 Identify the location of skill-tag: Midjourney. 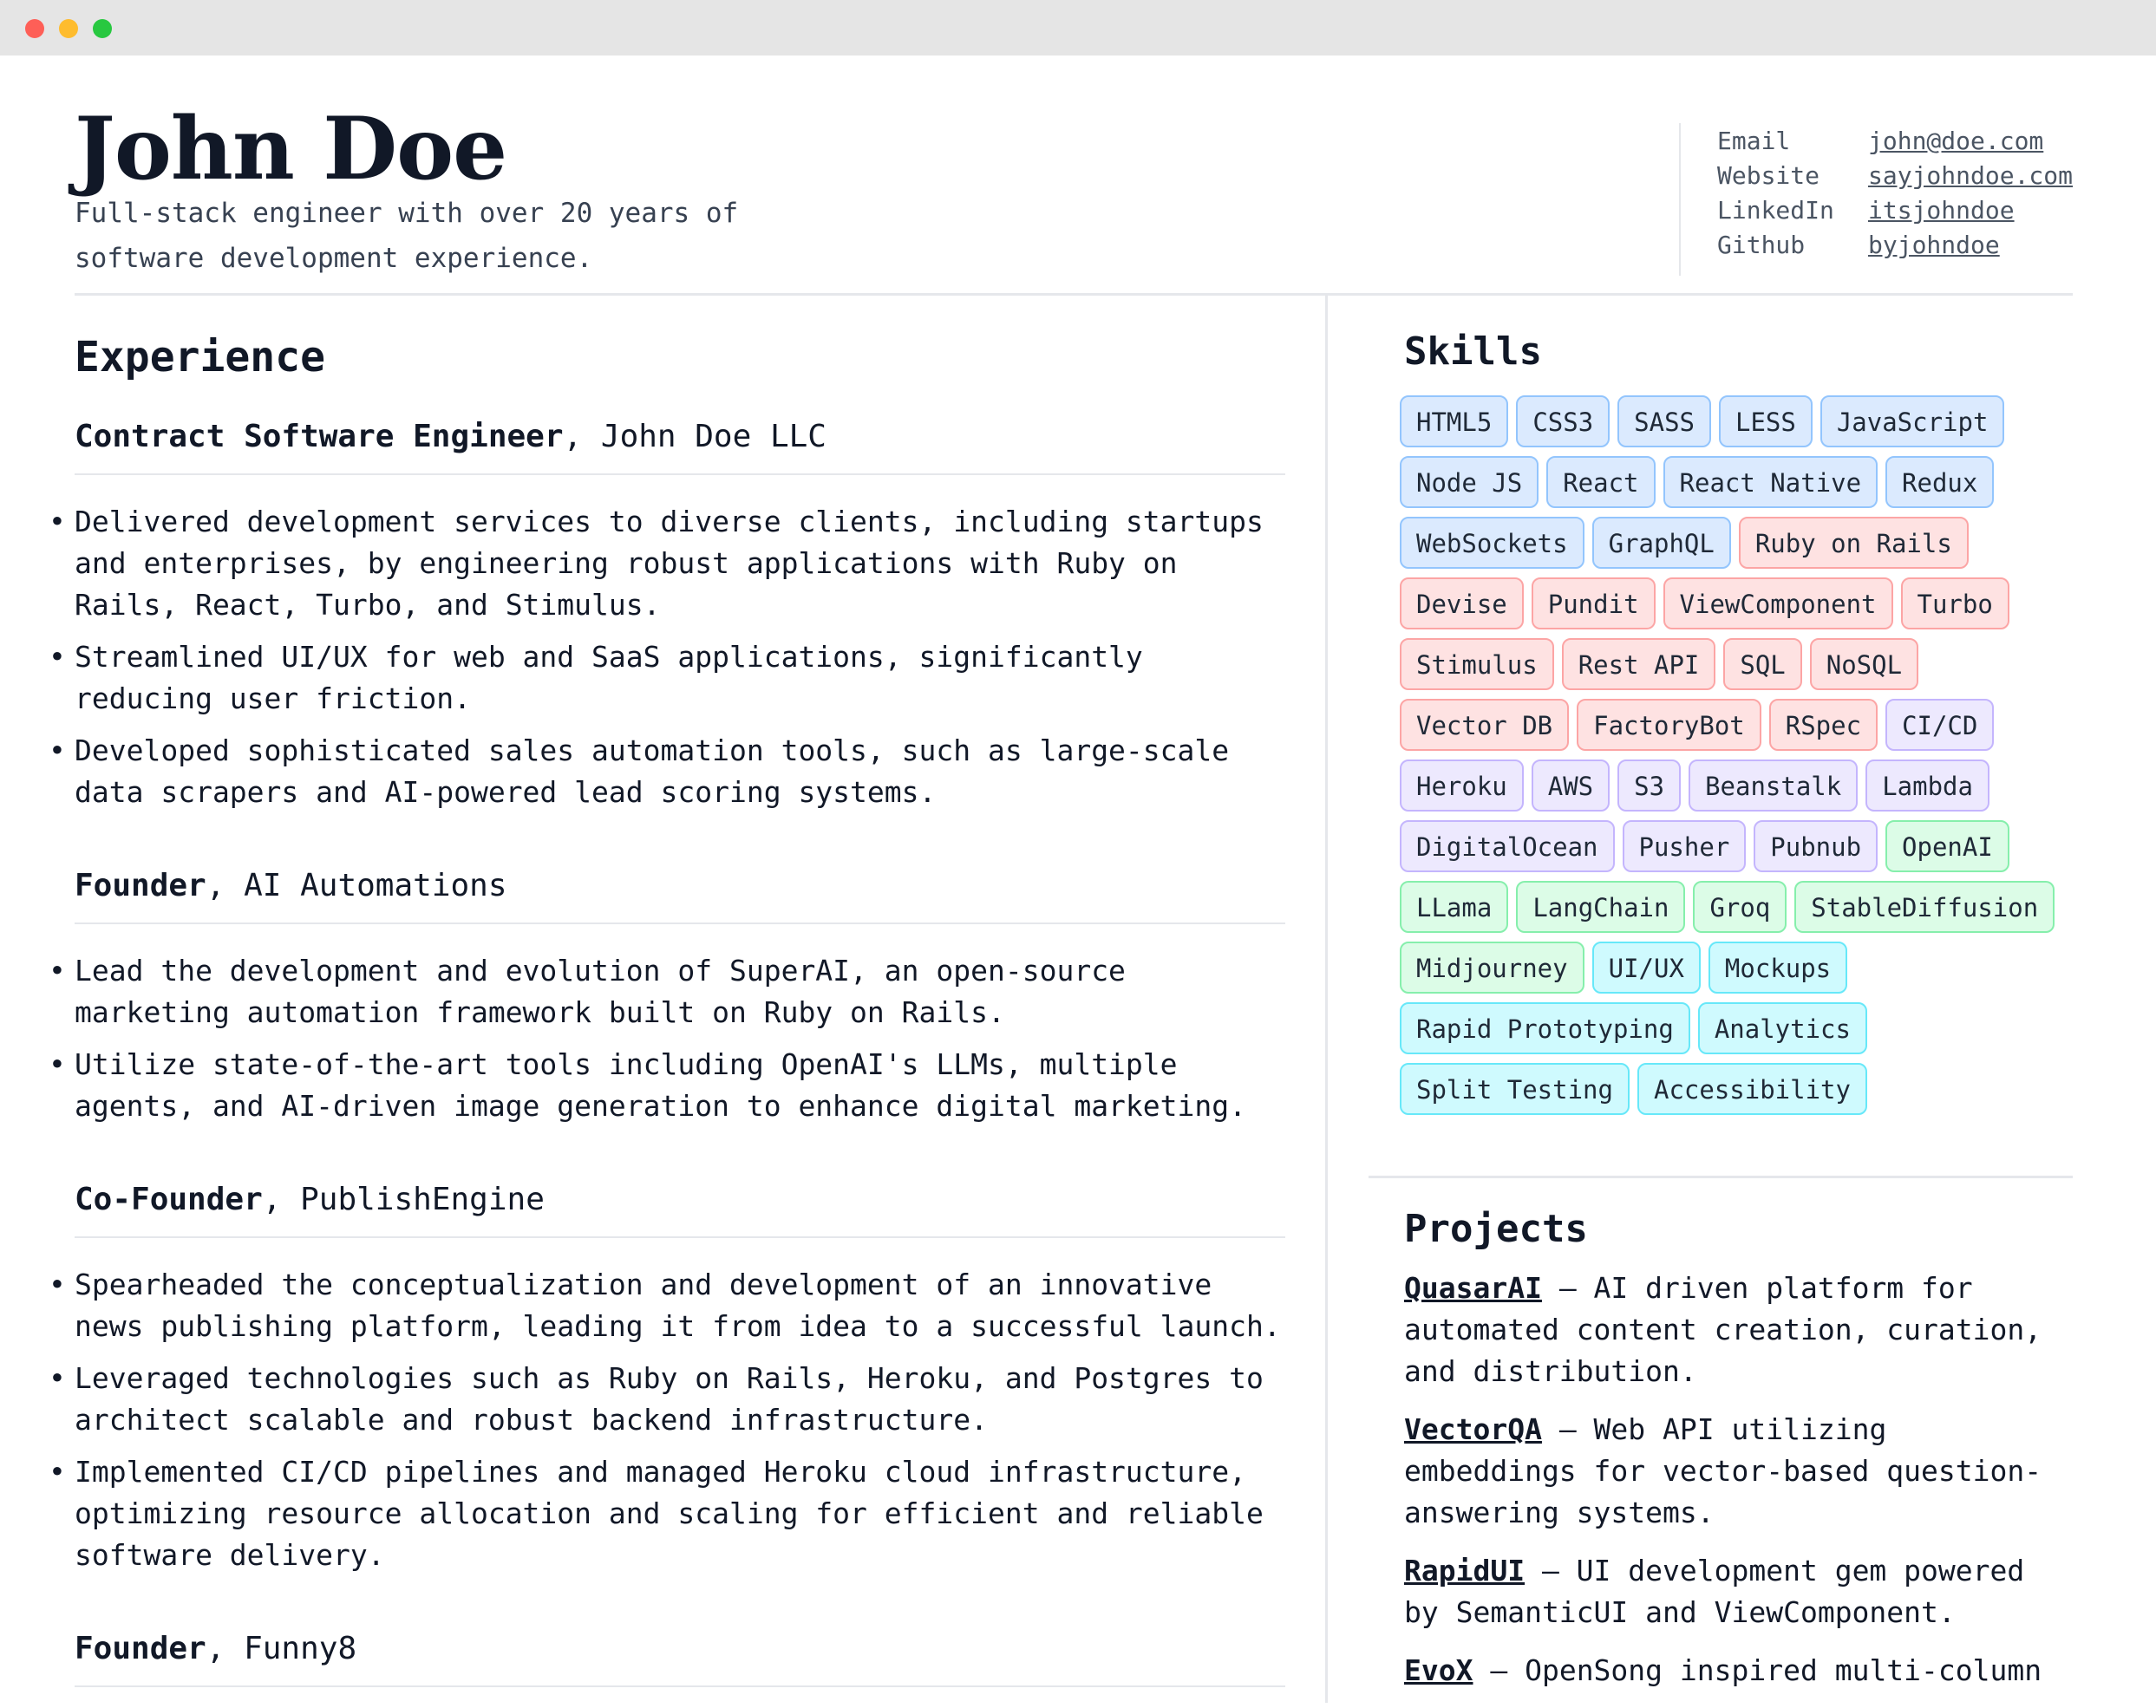
(1492, 968).